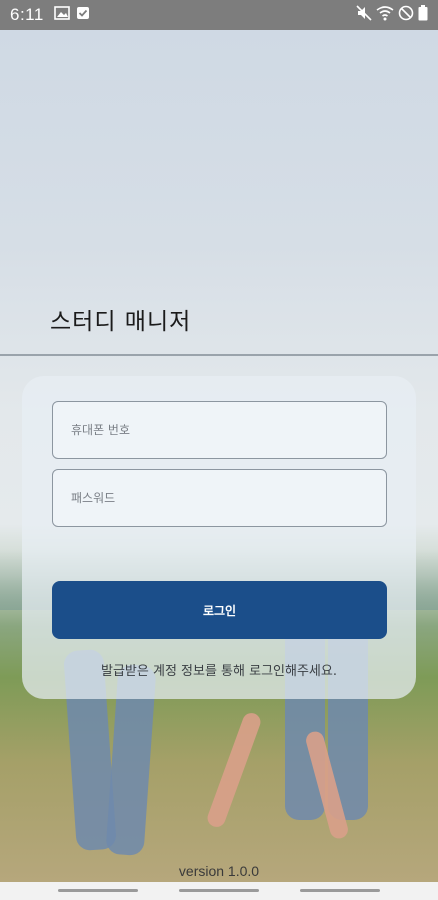 The height and width of the screenshot is (900, 438). What do you see at coordinates (98, 890) in the screenshot?
I see `nav-recents-button` at bounding box center [98, 890].